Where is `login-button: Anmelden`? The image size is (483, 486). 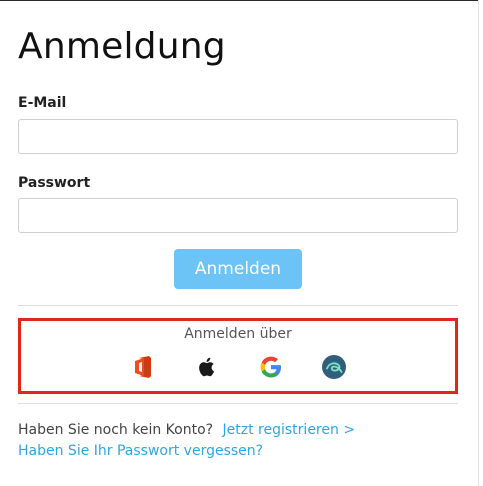
login-button: Anmelden is located at coordinates (238, 269).